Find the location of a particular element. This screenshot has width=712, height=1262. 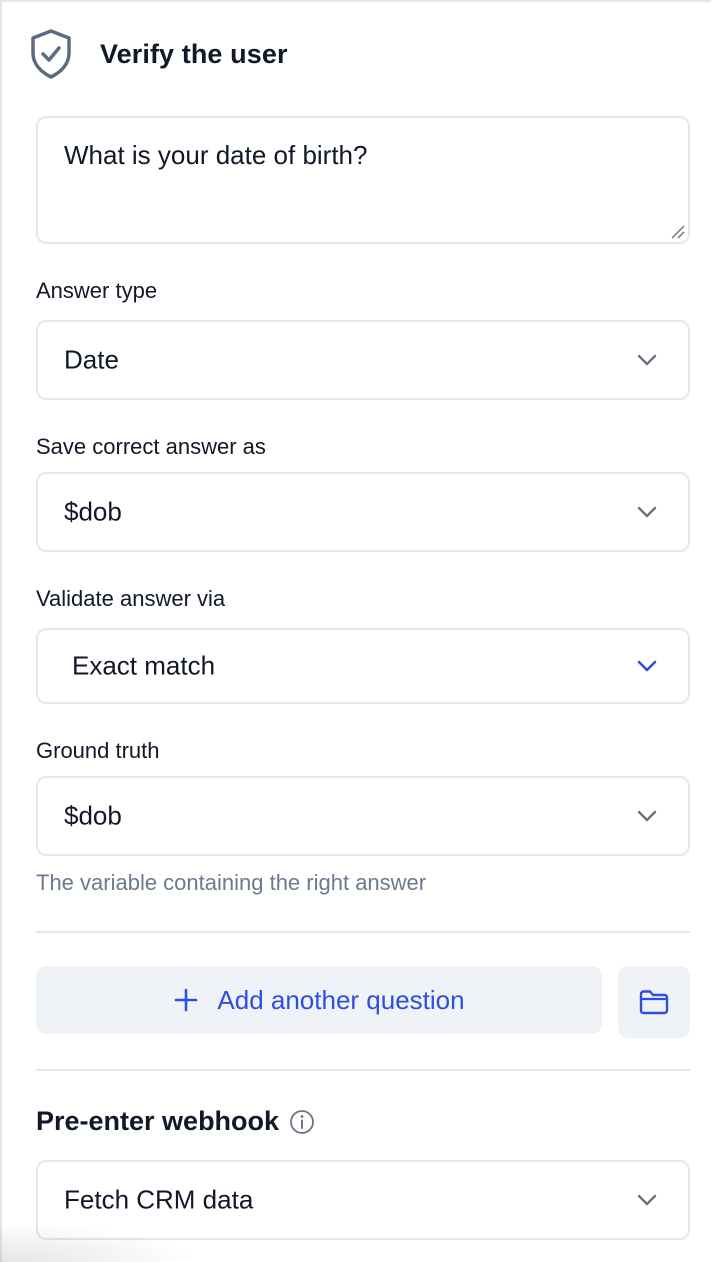

save-answer-value: $dob is located at coordinates (93, 511).